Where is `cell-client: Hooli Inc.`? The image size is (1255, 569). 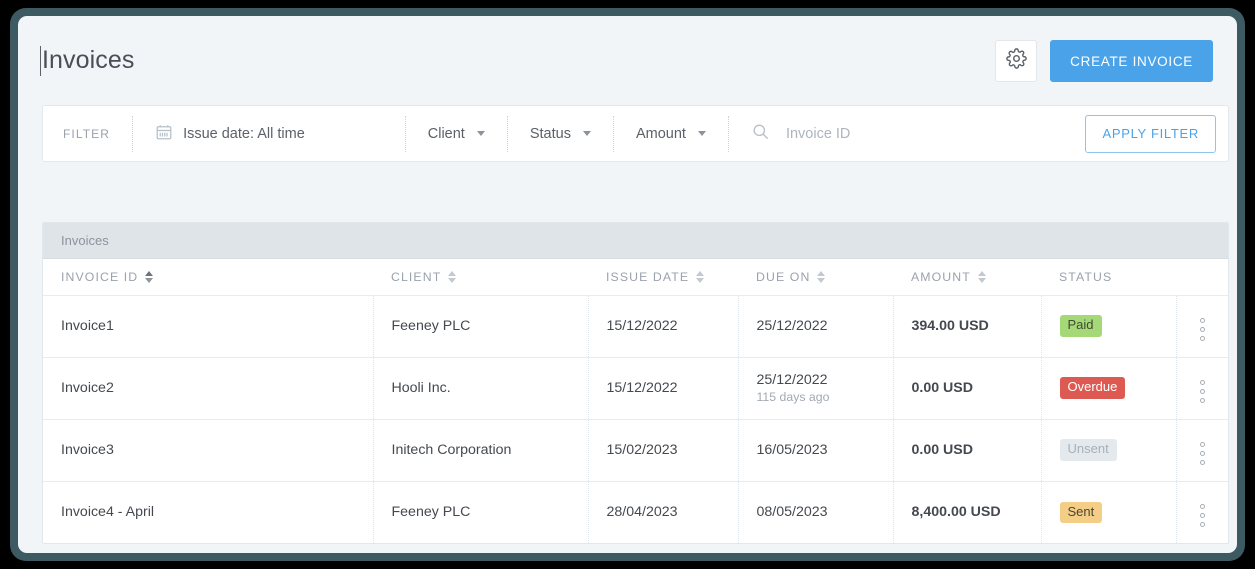 cell-client: Hooli Inc. is located at coordinates (480, 388).